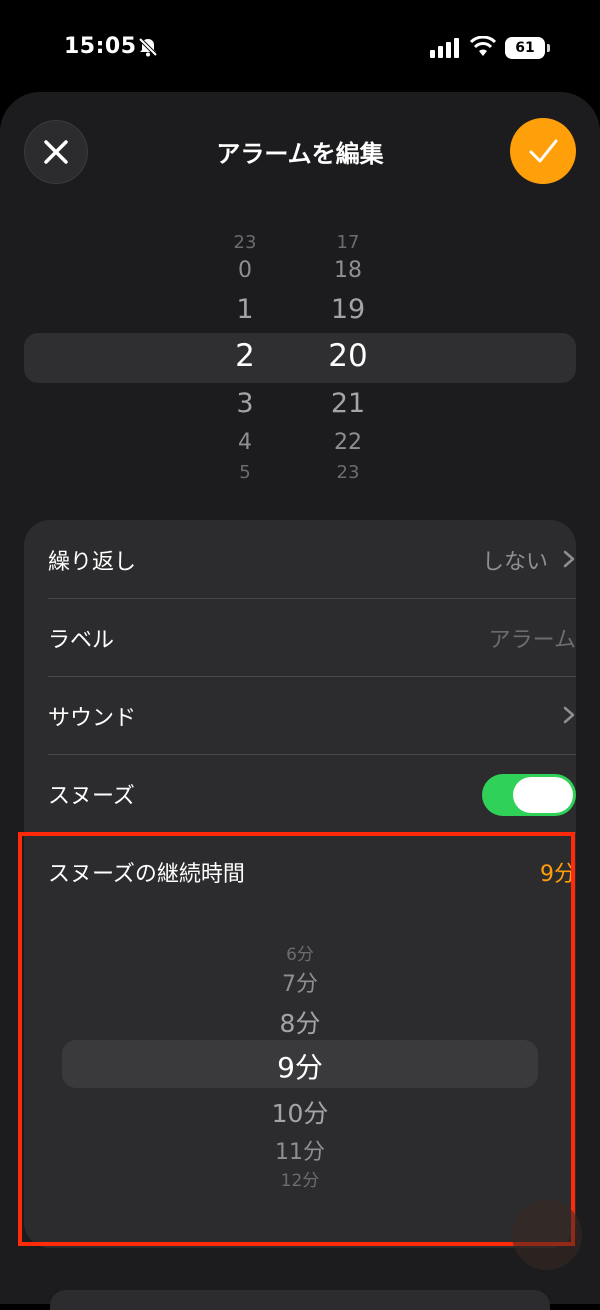 The width and height of the screenshot is (600, 1310). What do you see at coordinates (483, 46) in the screenshot?
I see `wifi-icon` at bounding box center [483, 46].